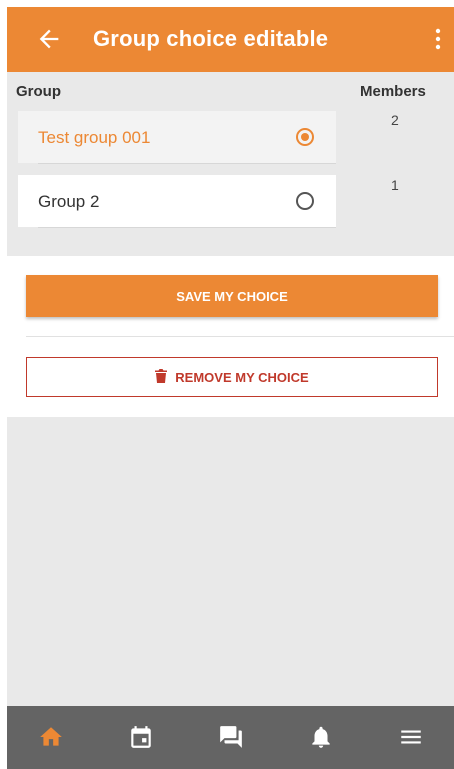 This screenshot has width=454, height=769. I want to click on save-choice-button: SAVE MY CHOICE, so click(232, 296).